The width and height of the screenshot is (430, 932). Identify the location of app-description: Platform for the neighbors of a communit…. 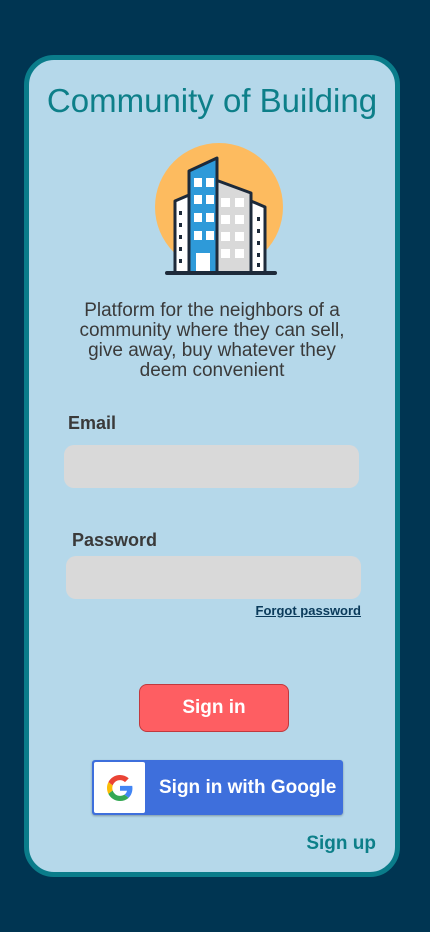
(212, 340).